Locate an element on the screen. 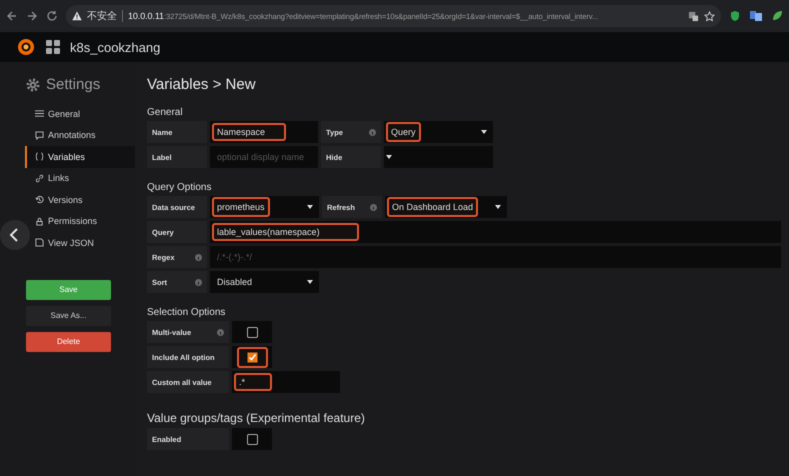  selected-value: Disabled is located at coordinates (235, 282).